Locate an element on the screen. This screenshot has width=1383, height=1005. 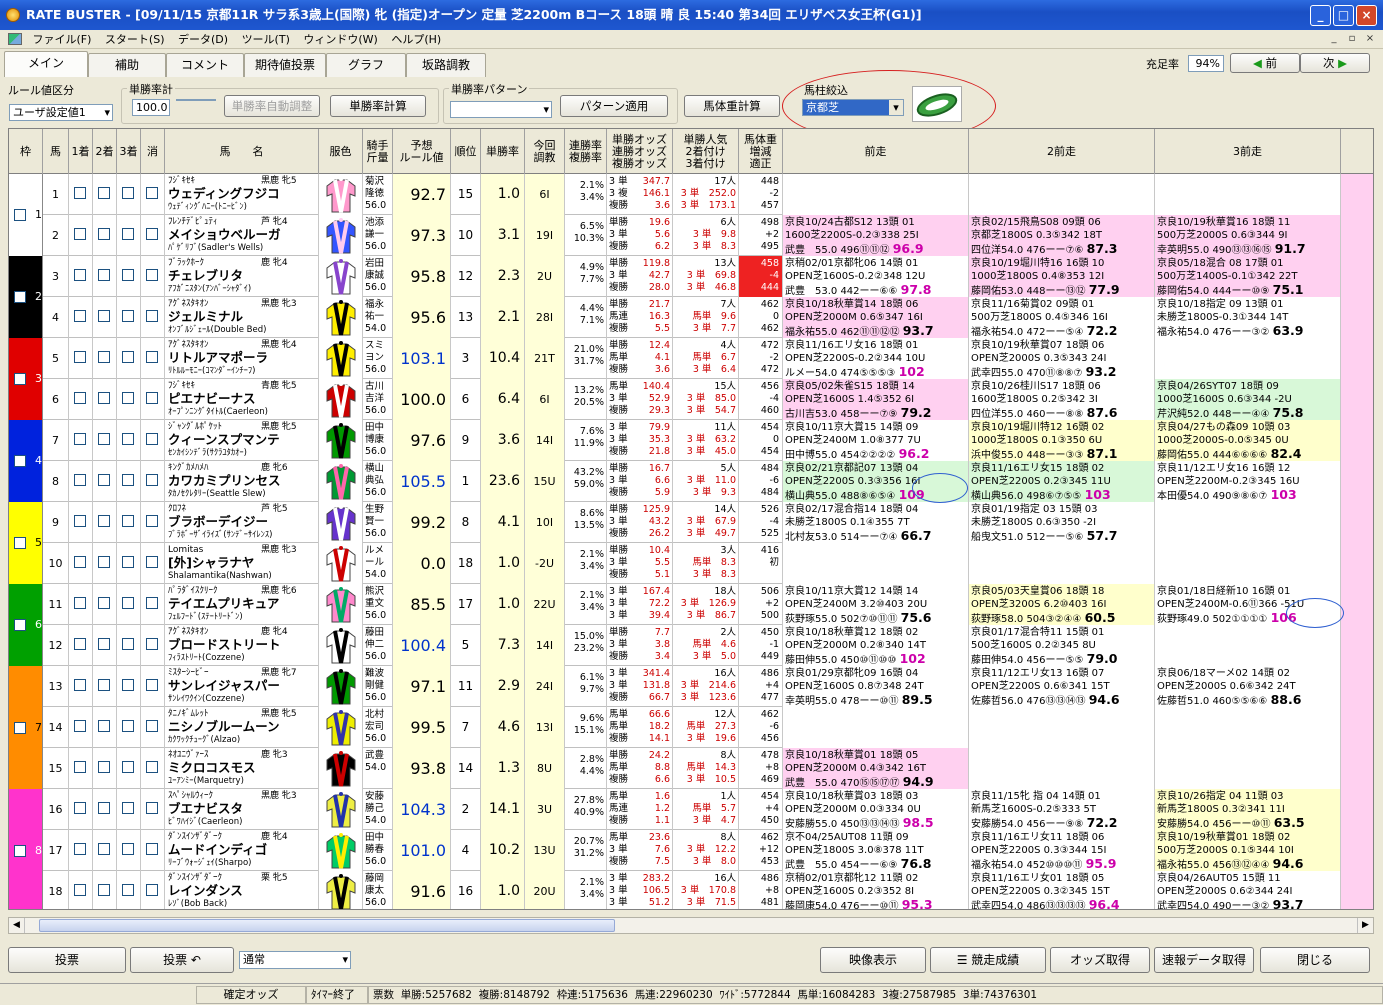
mdi-minimize-button: _ is located at coordinates (1334, 39).